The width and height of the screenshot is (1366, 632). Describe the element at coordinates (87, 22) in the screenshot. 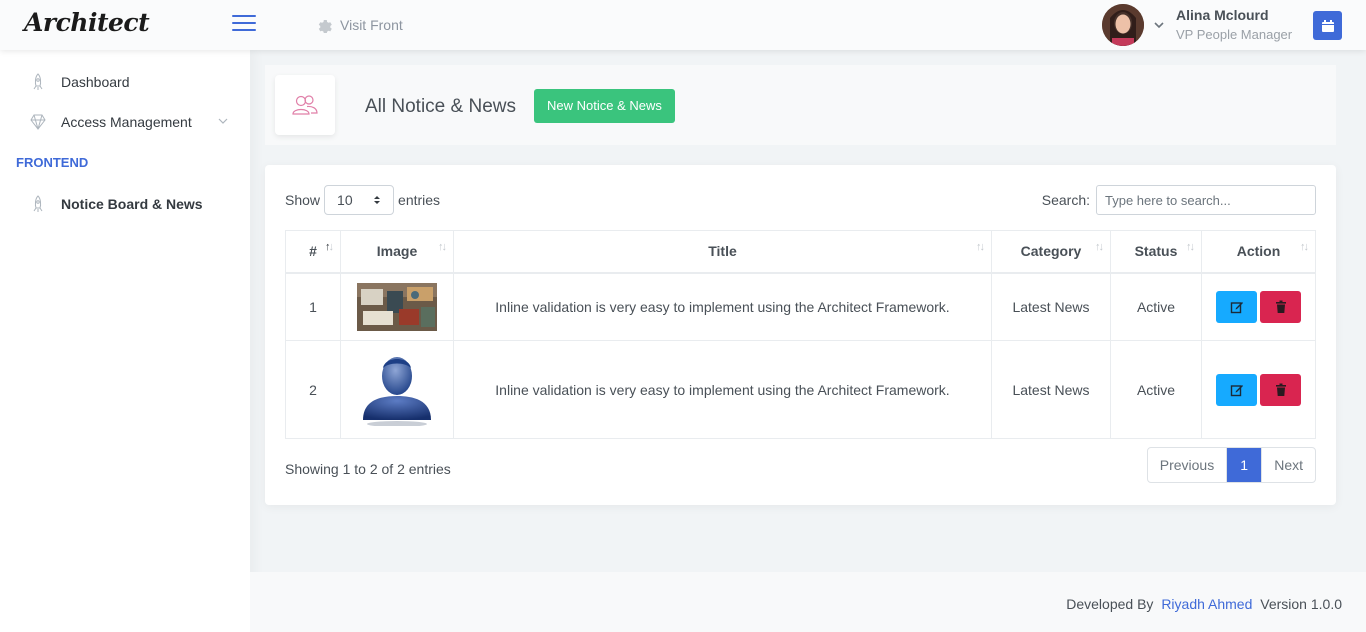

I see `app-logo: Architect` at that location.